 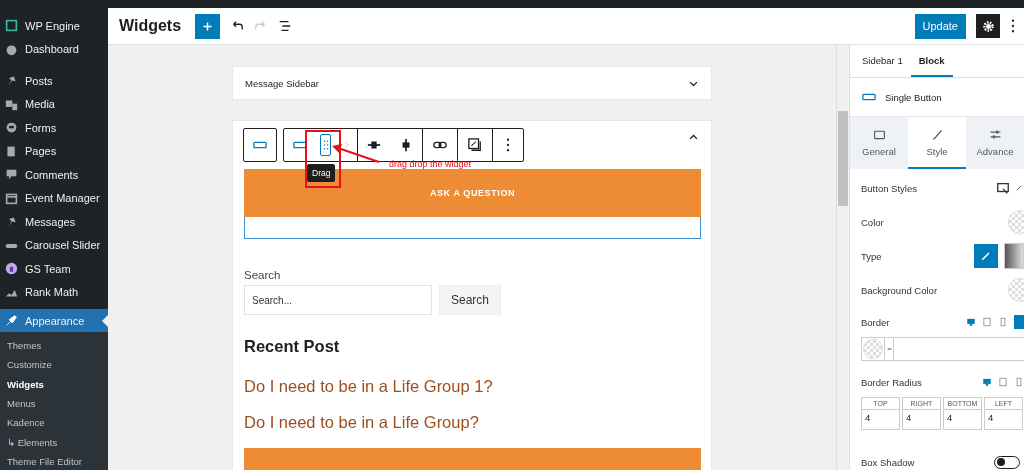 What do you see at coordinates (54, 403) in the screenshot?
I see `submenu-item: Menus` at bounding box center [54, 403].